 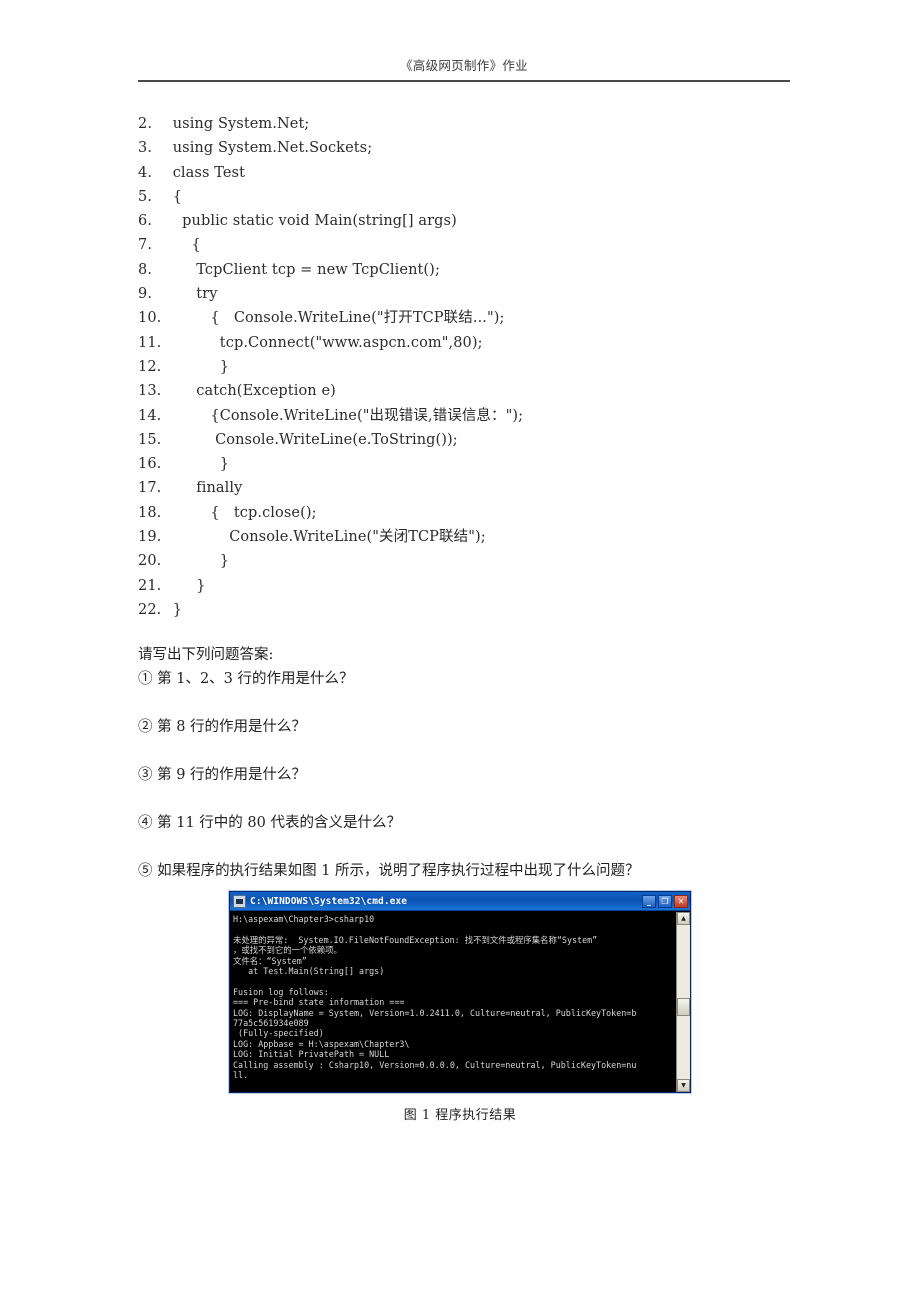 I want to click on console-line: 文件名：“System”, so click(x=270, y=960).